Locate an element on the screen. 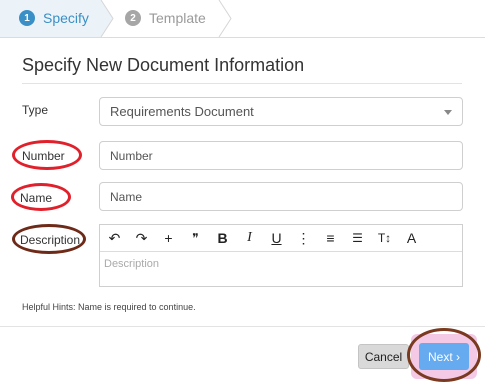  name-label: Name is located at coordinates (36, 198).